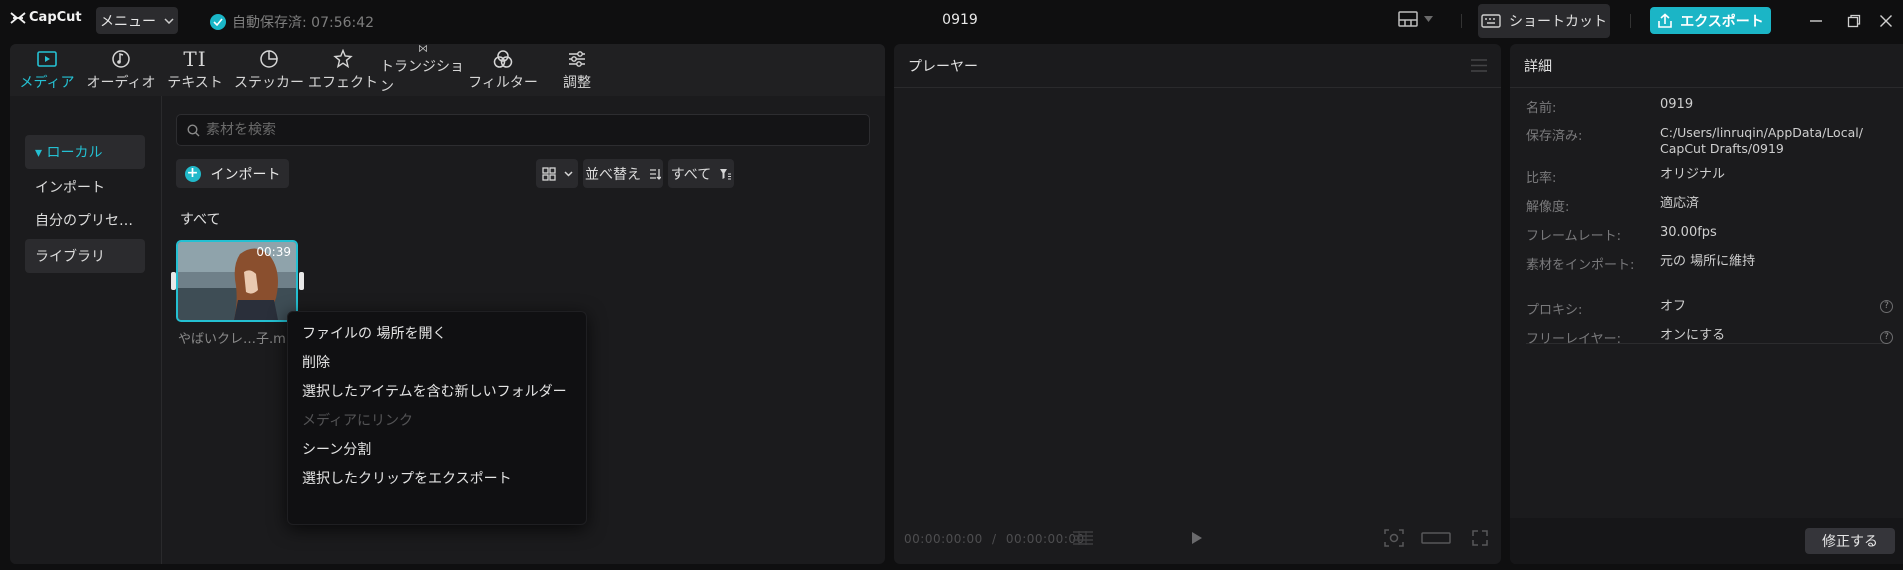  What do you see at coordinates (121, 58) in the screenshot?
I see `audio-icon` at bounding box center [121, 58].